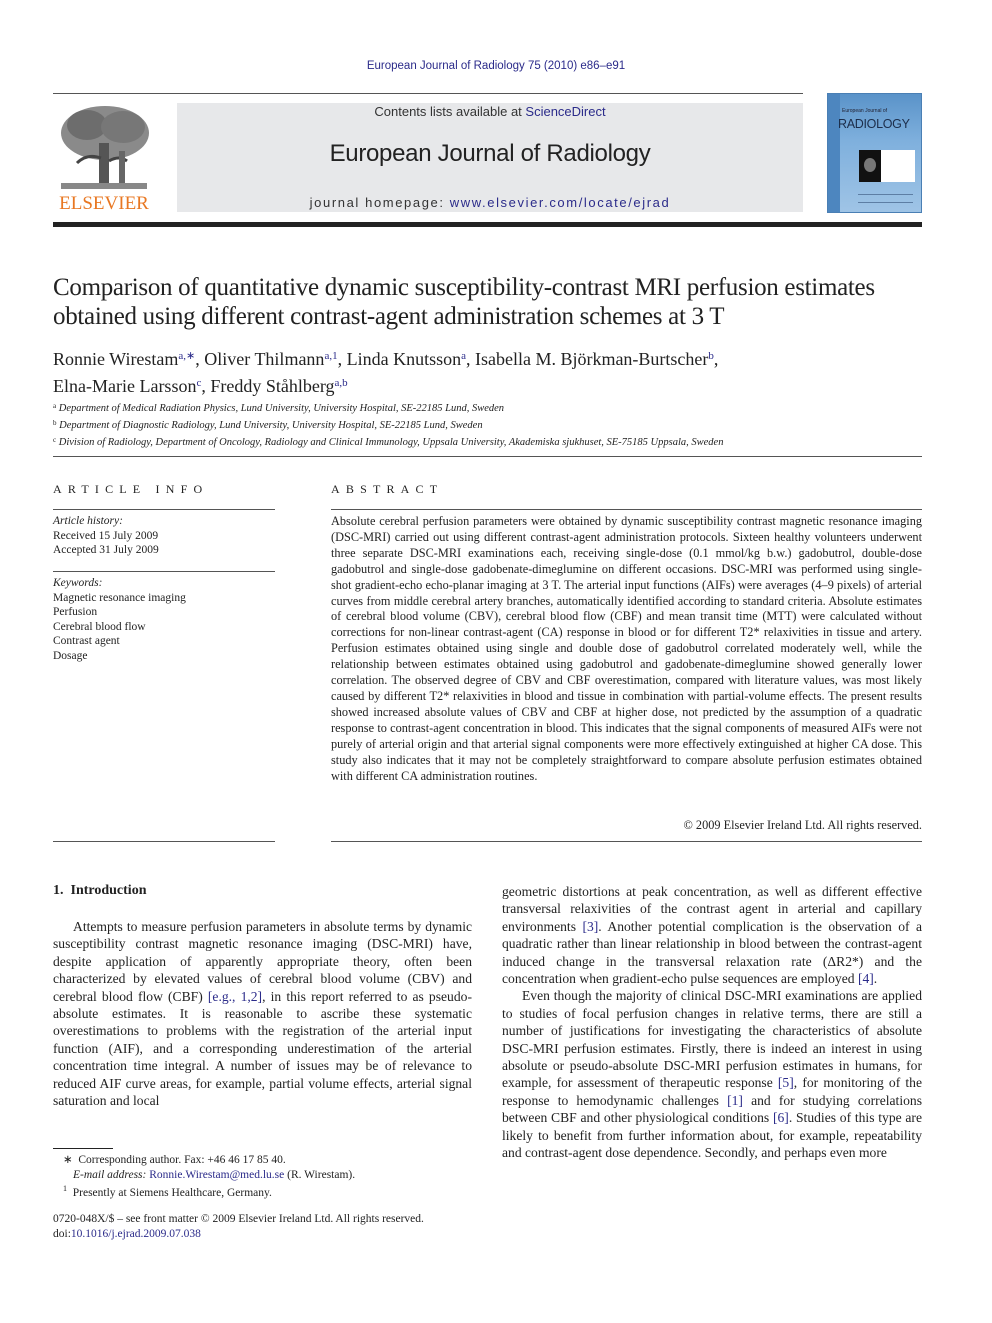 The height and width of the screenshot is (1323, 992). What do you see at coordinates (65, 1188) in the screenshot?
I see `footnote-mark: 1` at bounding box center [65, 1188].